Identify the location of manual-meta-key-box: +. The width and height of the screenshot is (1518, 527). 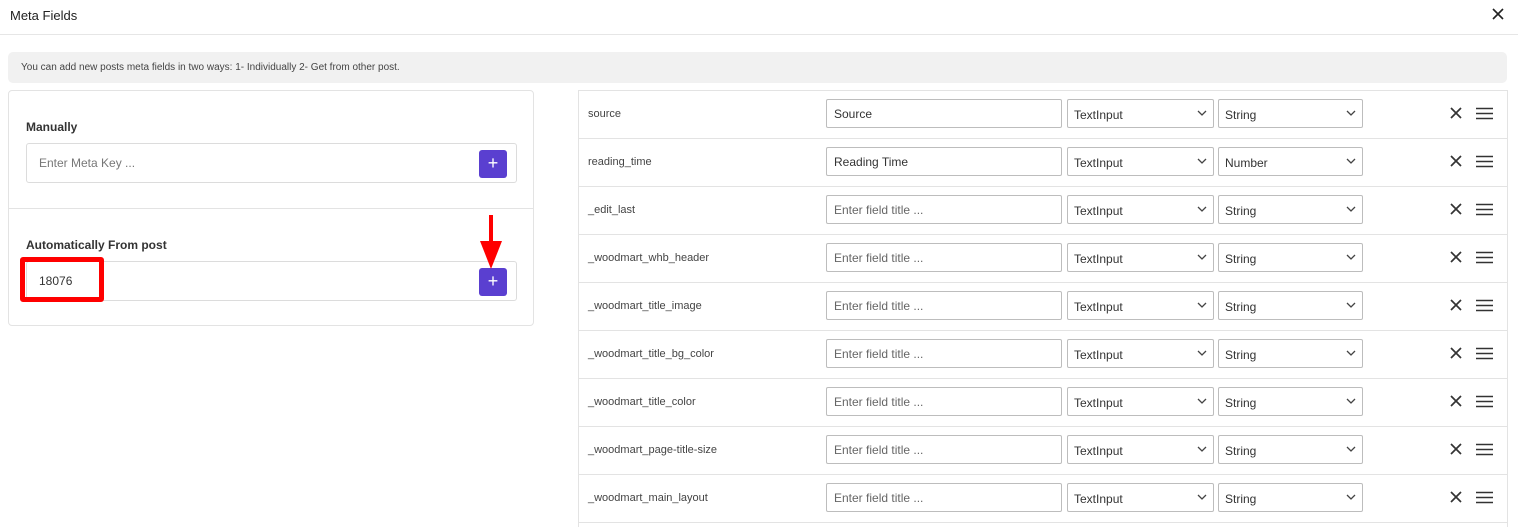
(271, 163).